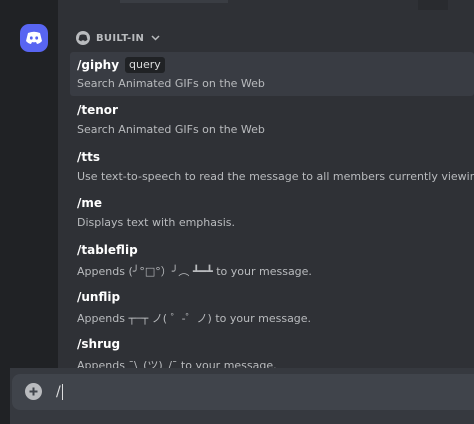 This screenshot has height=424, width=474. Describe the element at coordinates (243, 392) in the screenshot. I see `message-composer: /` at that location.